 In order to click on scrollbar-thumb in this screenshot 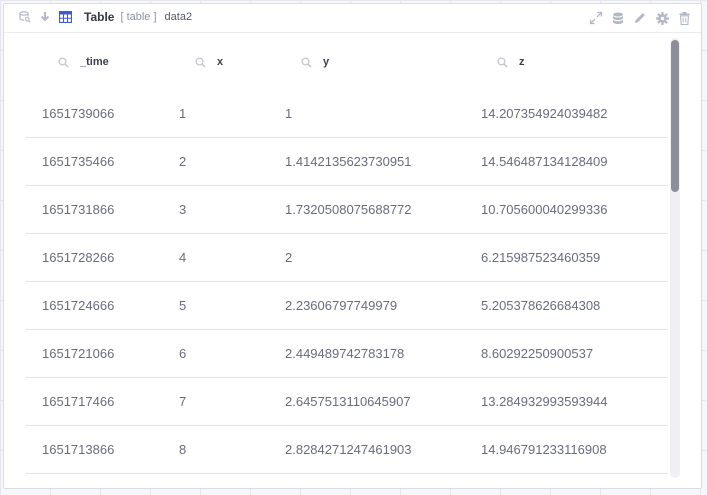, I will do `click(675, 116)`.